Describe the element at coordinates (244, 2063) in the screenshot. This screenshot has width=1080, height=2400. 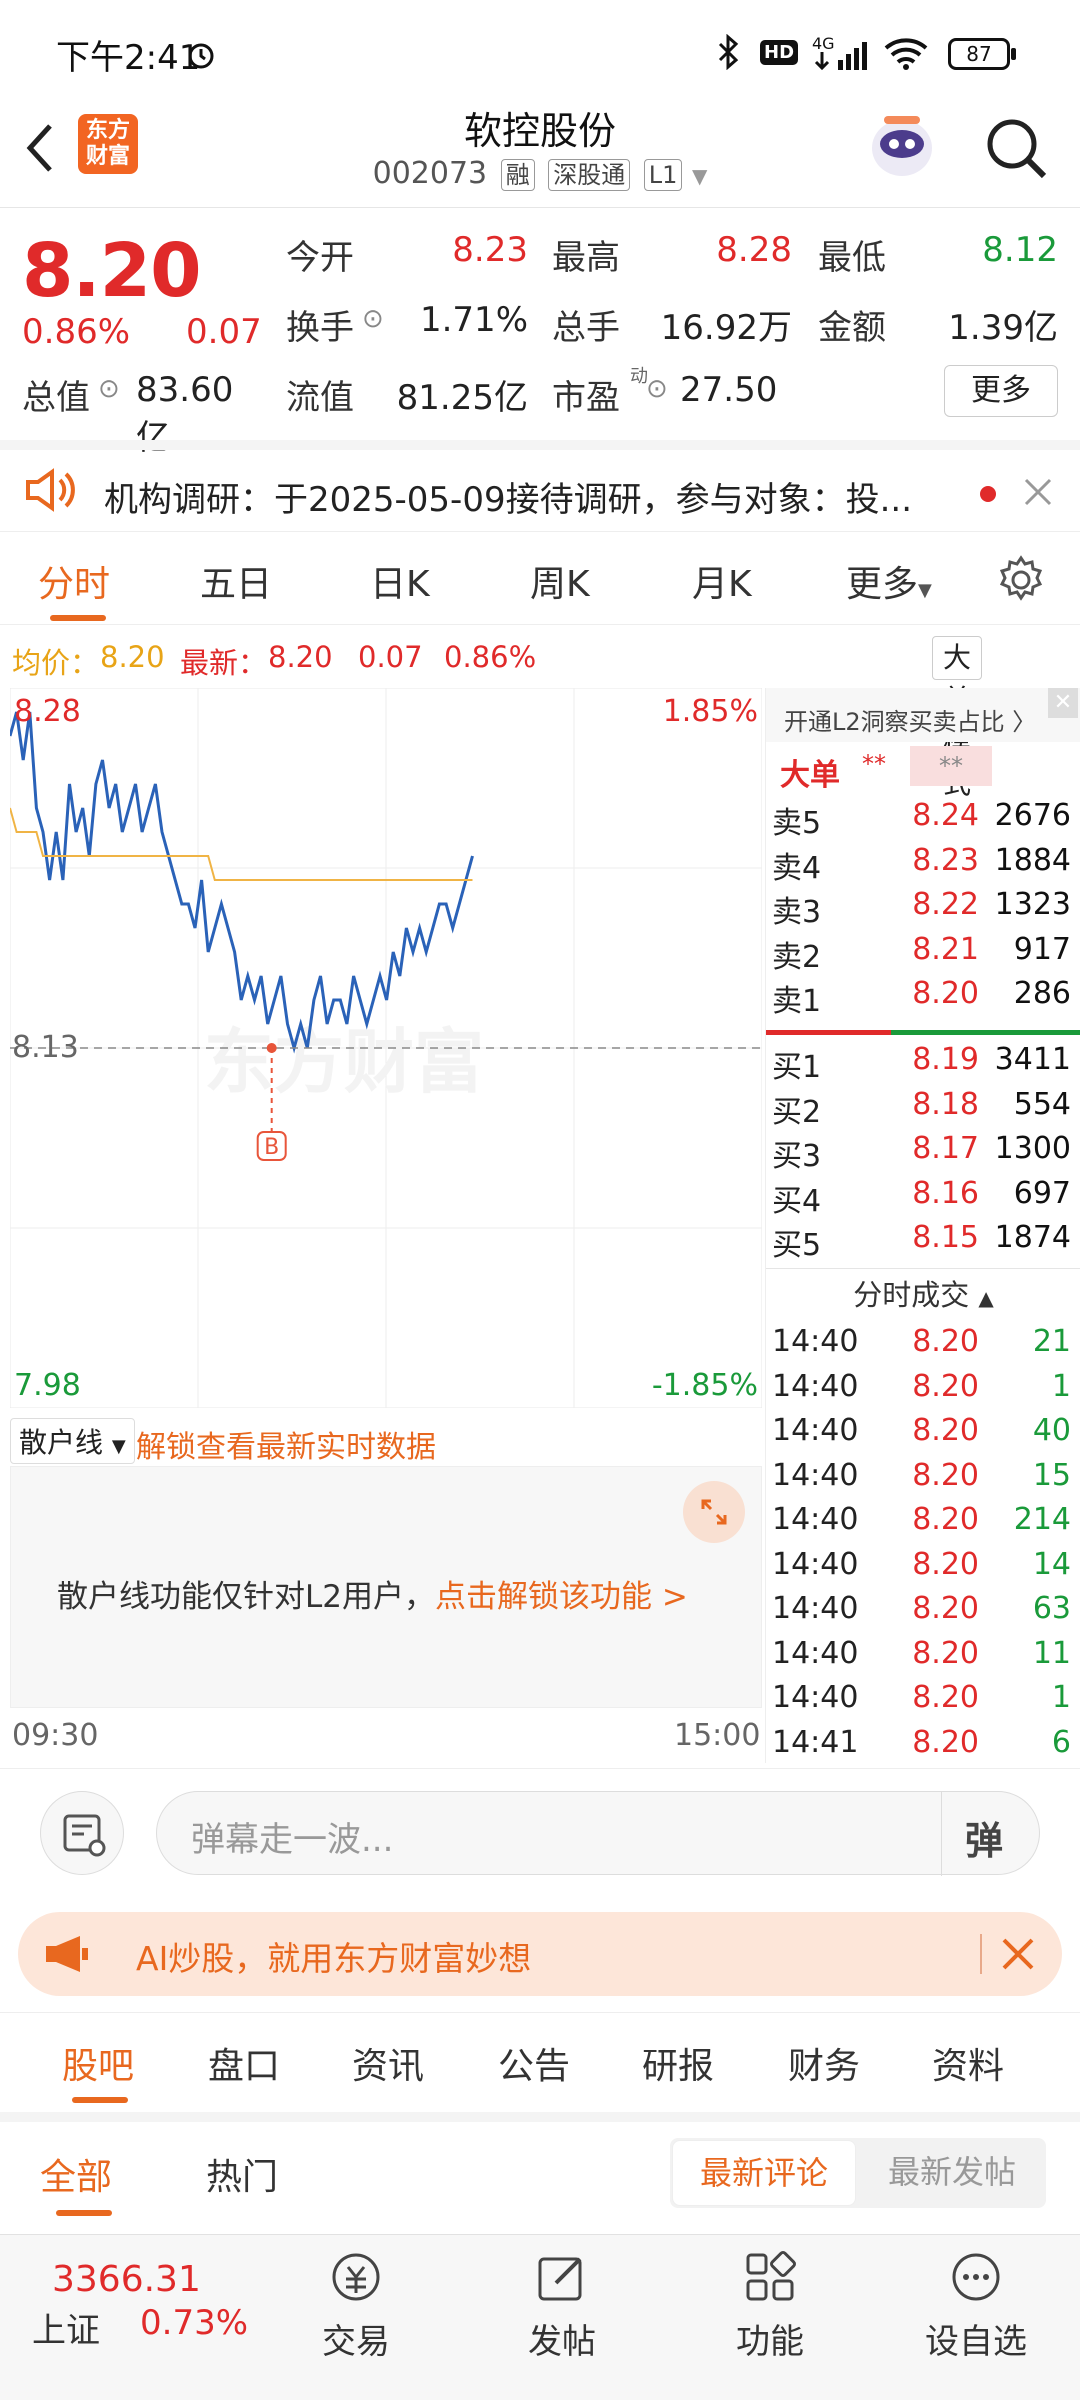
I see `forum-tab: 盘口` at that location.